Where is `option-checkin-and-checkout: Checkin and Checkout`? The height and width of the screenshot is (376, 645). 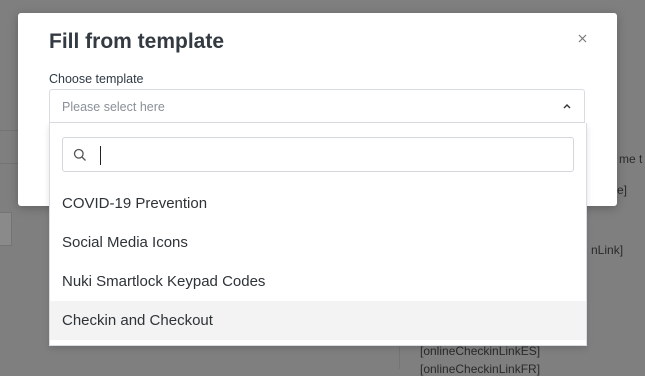 option-checkin-and-checkout: Checkin and Checkout is located at coordinates (318, 320).